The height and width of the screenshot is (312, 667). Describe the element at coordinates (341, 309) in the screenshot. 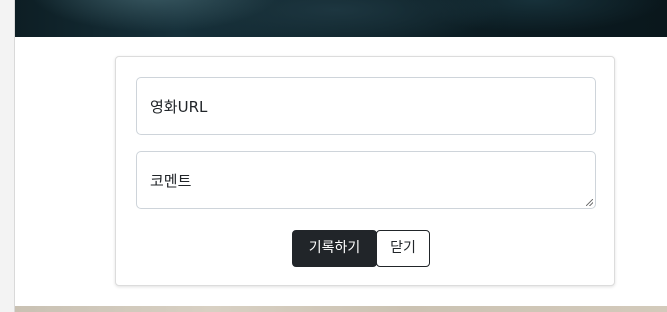

I see `bottom-image-strip` at that location.